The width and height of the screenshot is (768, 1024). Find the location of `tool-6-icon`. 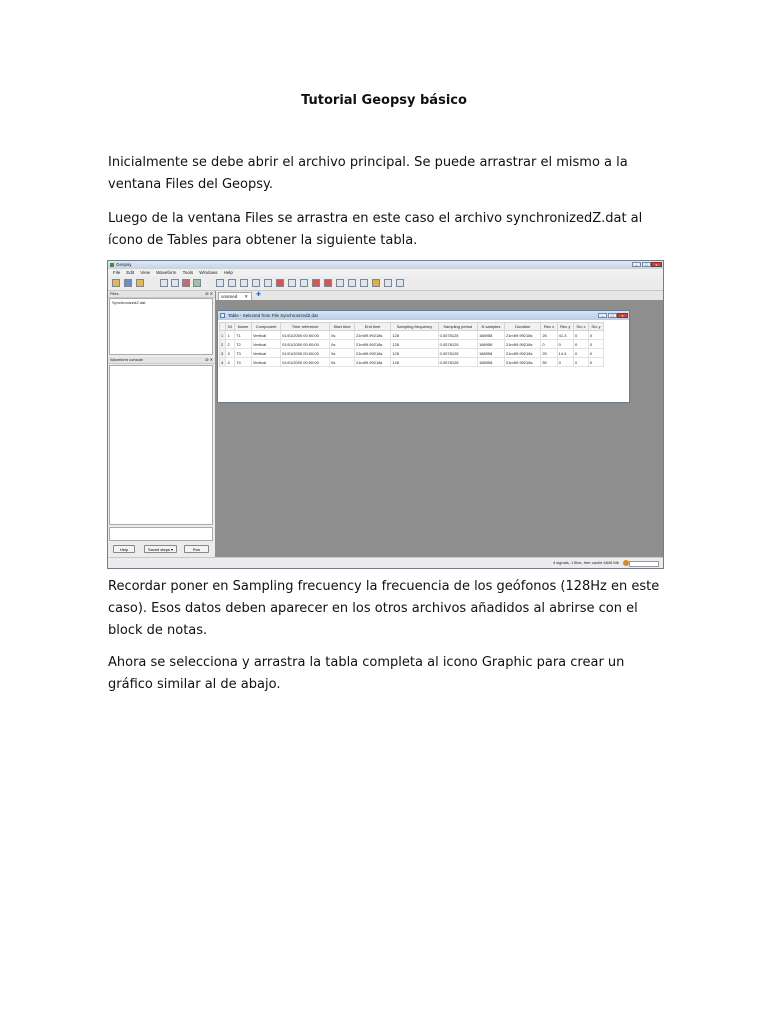

tool-6-icon is located at coordinates (280, 283).